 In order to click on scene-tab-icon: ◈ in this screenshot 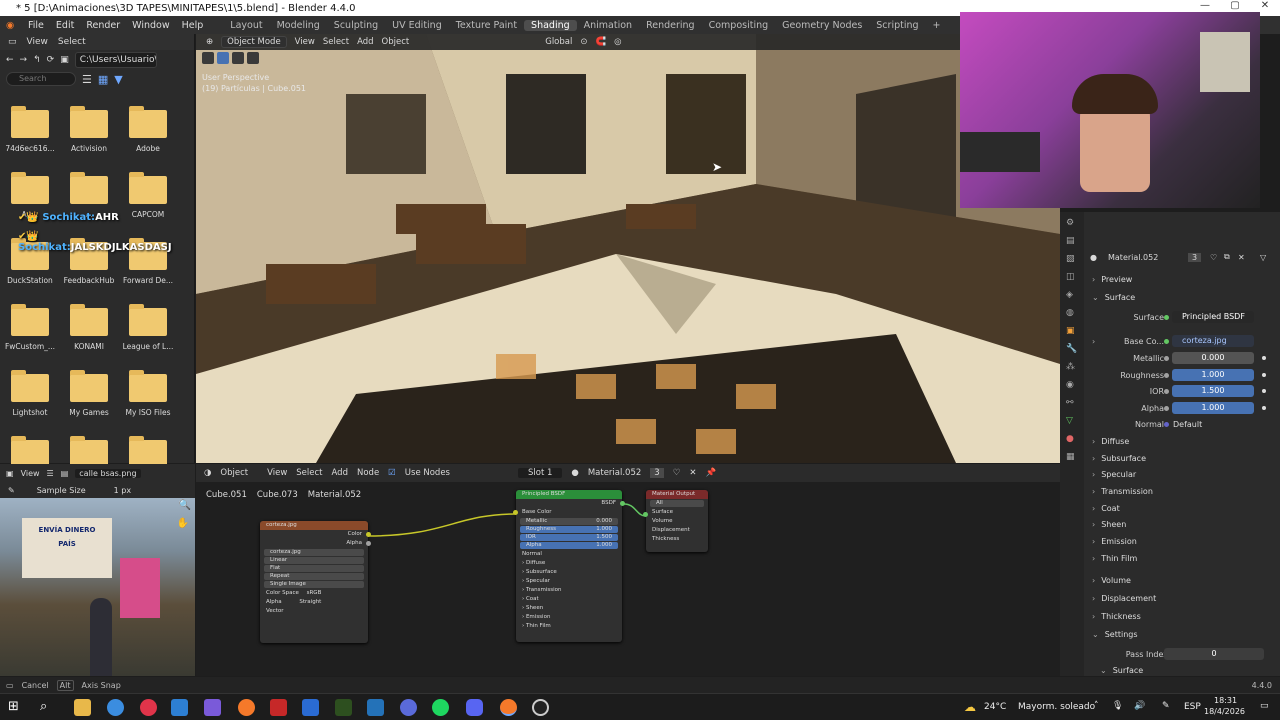, I will do `click(1071, 295)`.